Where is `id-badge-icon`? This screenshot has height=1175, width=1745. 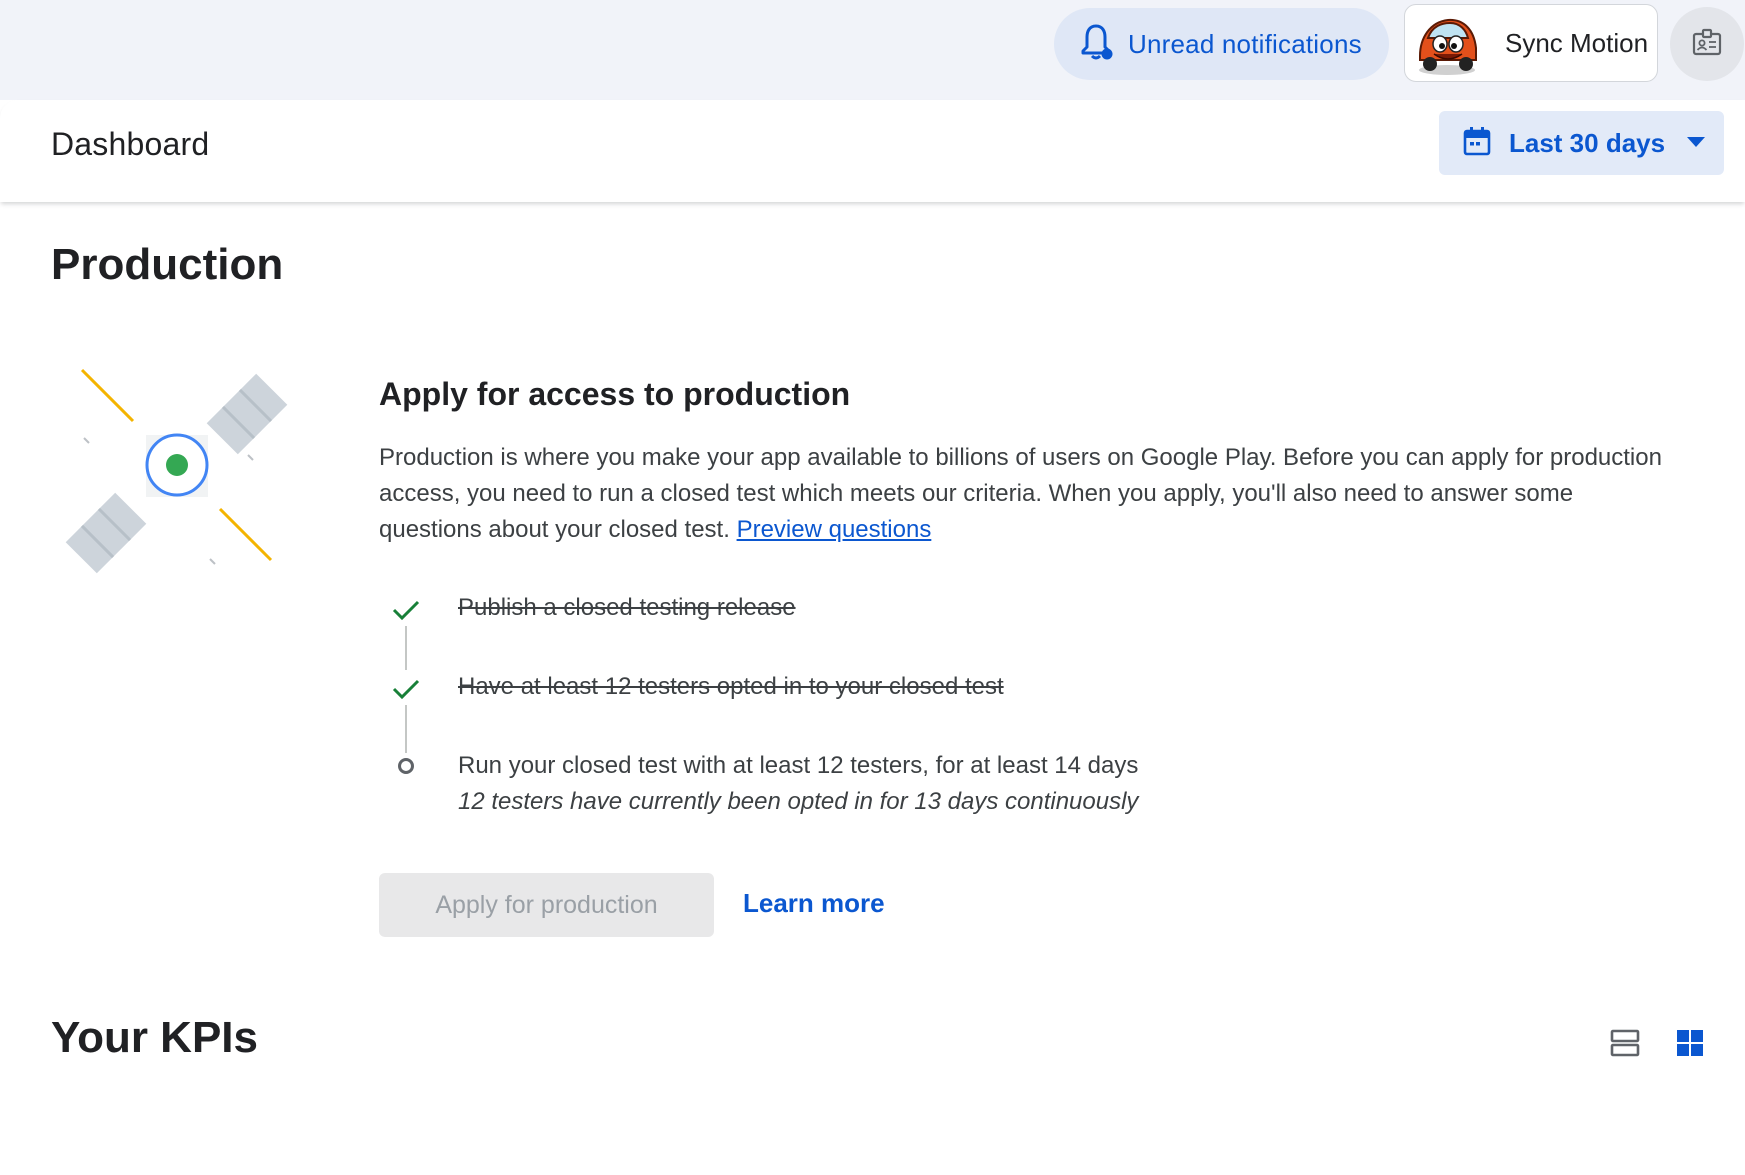 id-badge-icon is located at coordinates (1707, 44).